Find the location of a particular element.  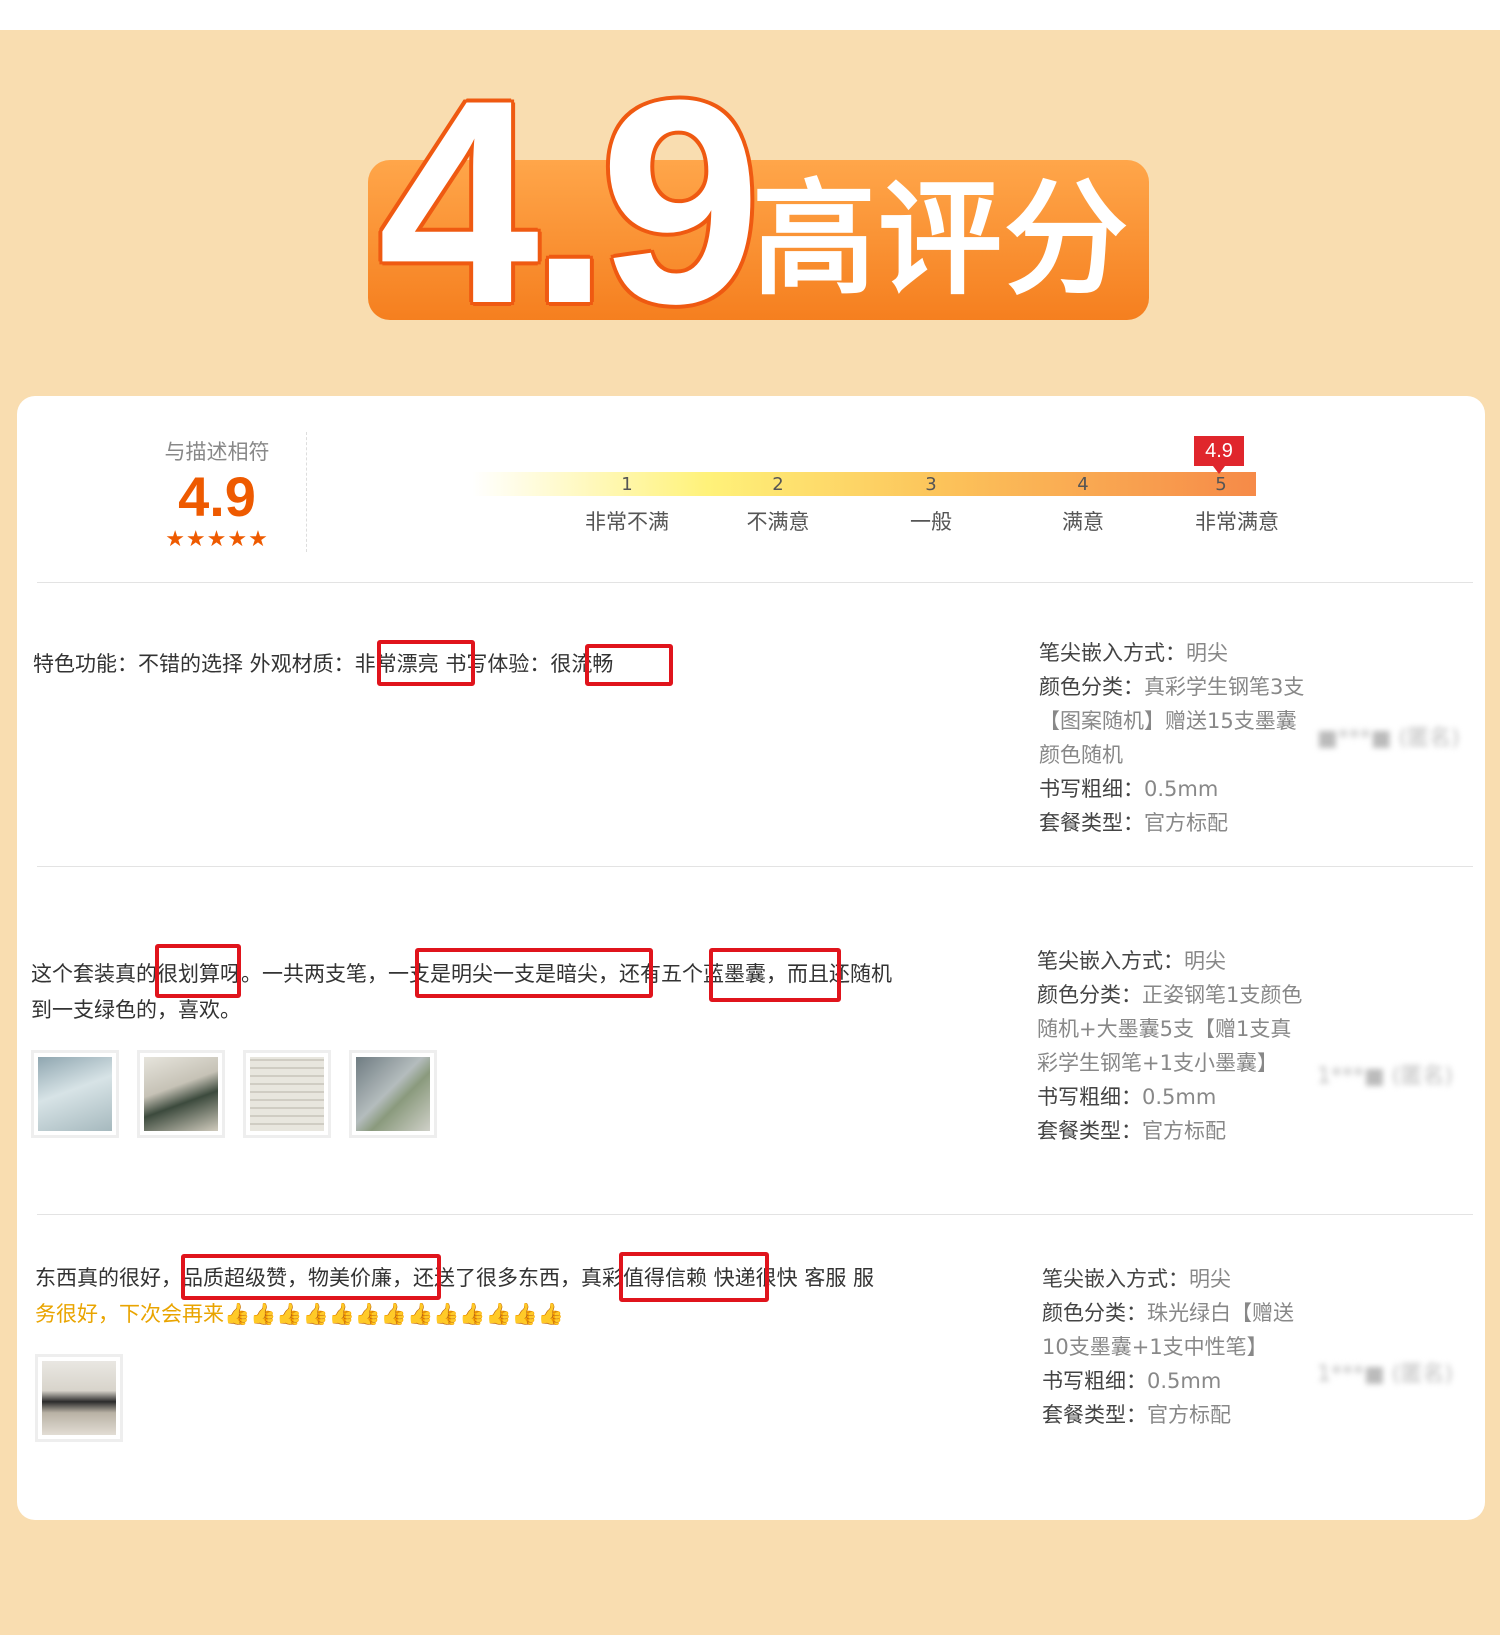

rating-score: 4.9 is located at coordinates (217, 496).